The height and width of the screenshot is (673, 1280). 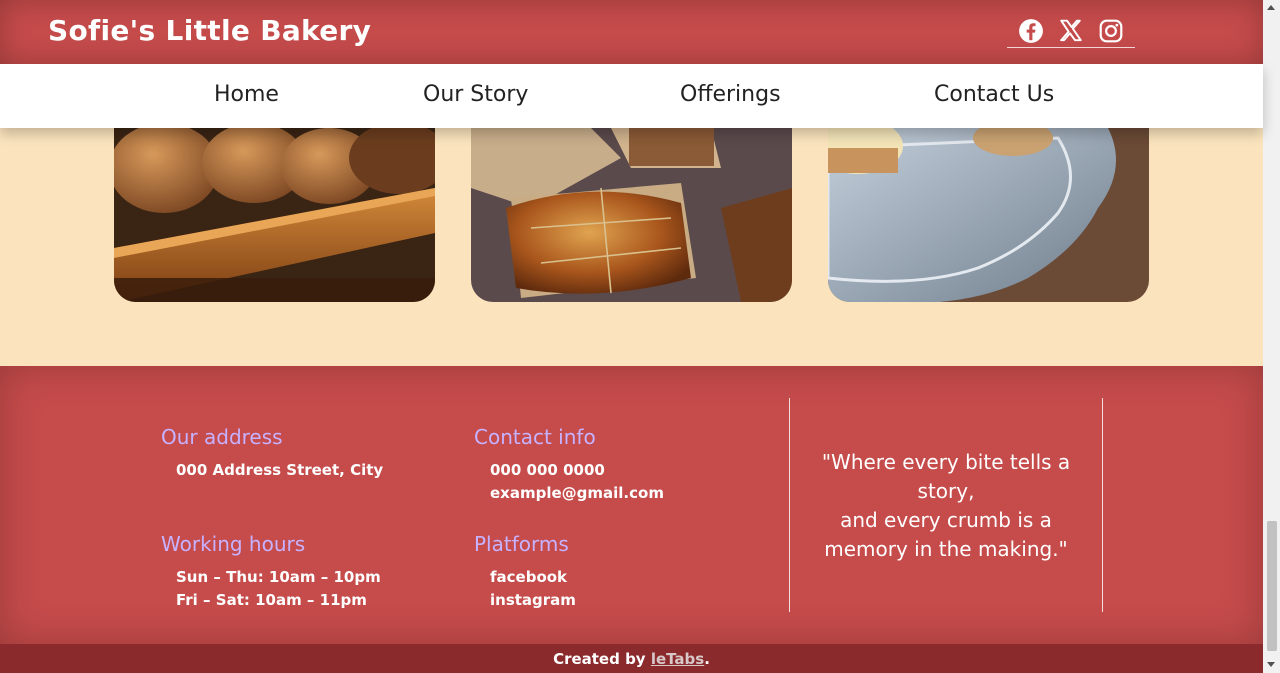 What do you see at coordinates (1271, 7) in the screenshot?
I see `scroll-up-arrow-icon` at bounding box center [1271, 7].